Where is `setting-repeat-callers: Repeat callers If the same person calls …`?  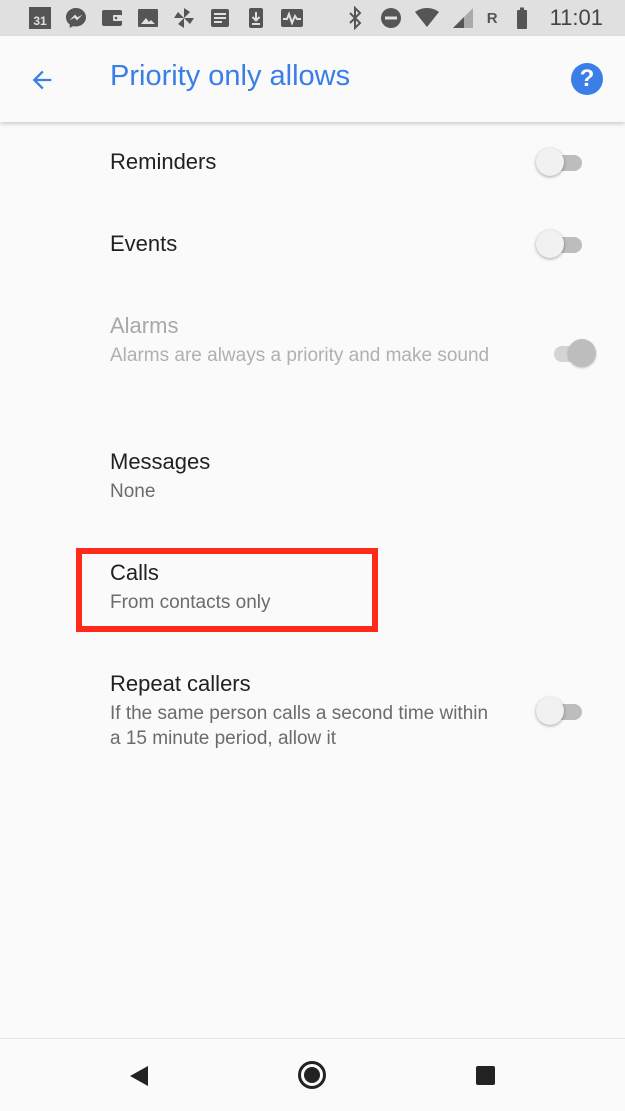 setting-repeat-callers: Repeat callers If the same person calls … is located at coordinates (305, 710).